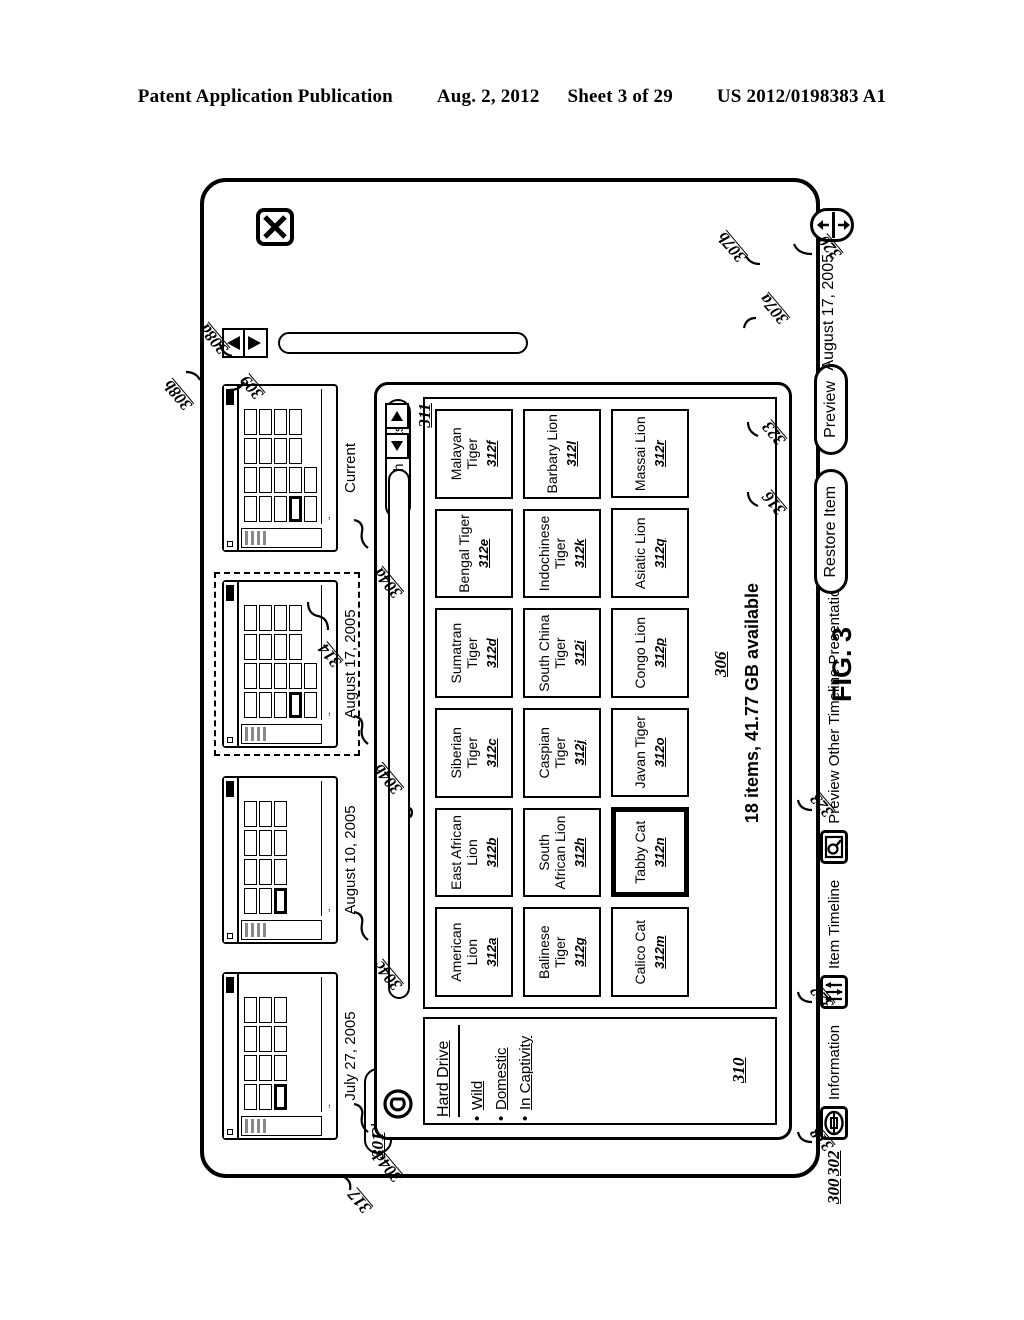 This screenshot has height=1320, width=1024. I want to click on nav-back-button, so click(397, 446).